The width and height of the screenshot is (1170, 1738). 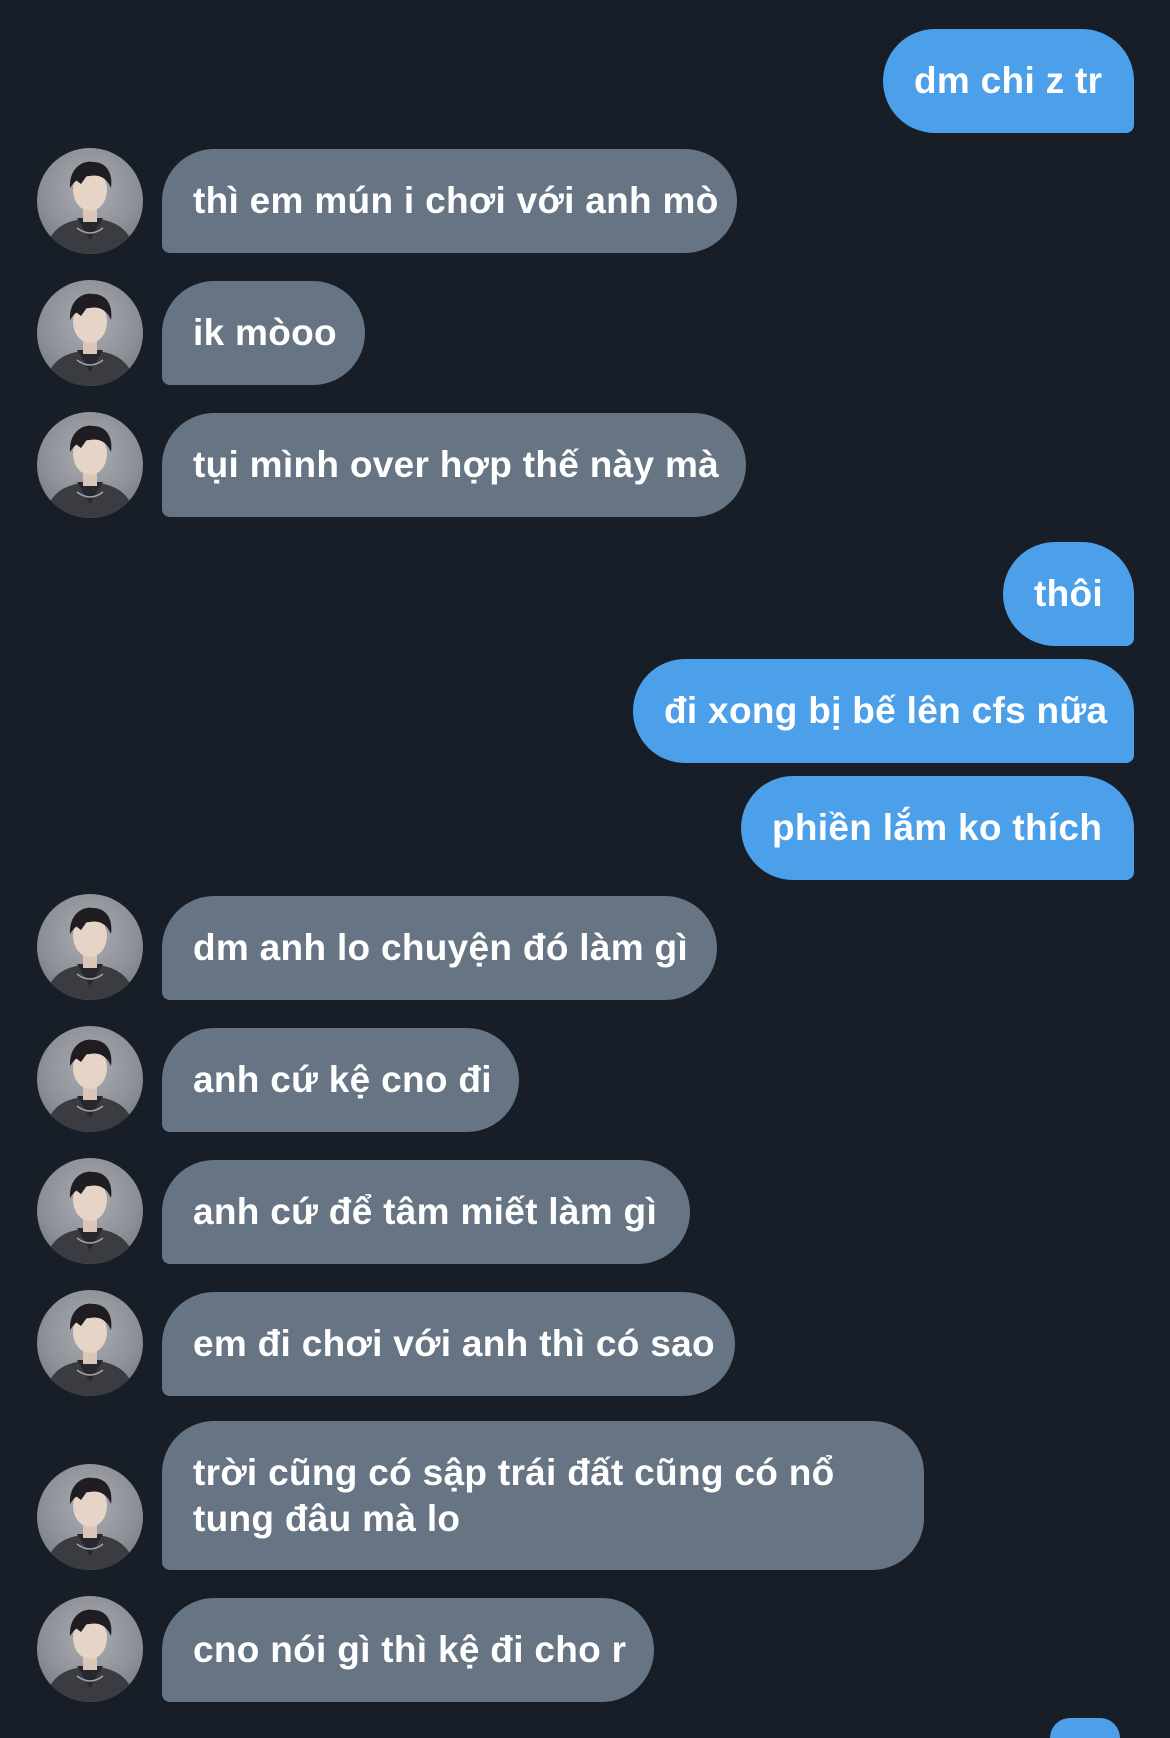 I want to click on message-bubble-received: anh cứ để tâm miết làm gì, so click(x=426, y=1212).